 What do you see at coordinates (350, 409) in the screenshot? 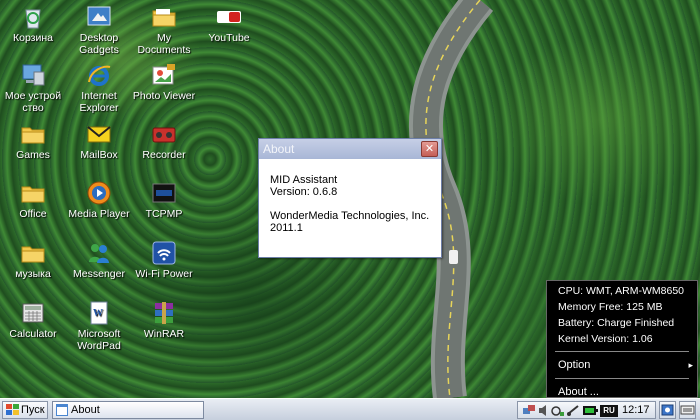
I see `taskbar: Пуск About RU 12:17` at bounding box center [350, 409].